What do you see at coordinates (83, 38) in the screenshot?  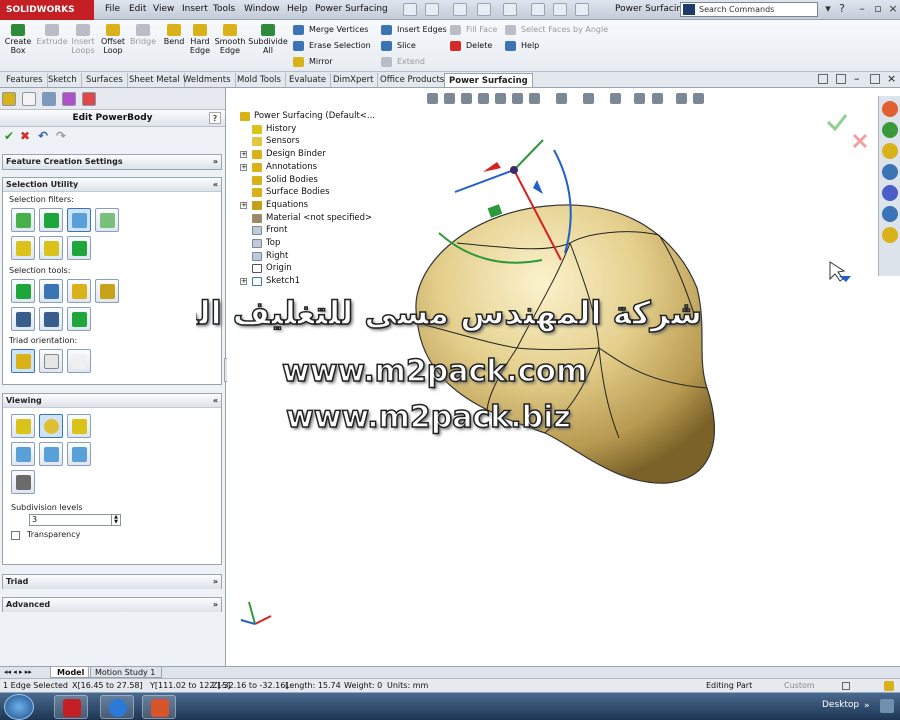 I see `insert-loops-button: Insert Loops` at bounding box center [83, 38].